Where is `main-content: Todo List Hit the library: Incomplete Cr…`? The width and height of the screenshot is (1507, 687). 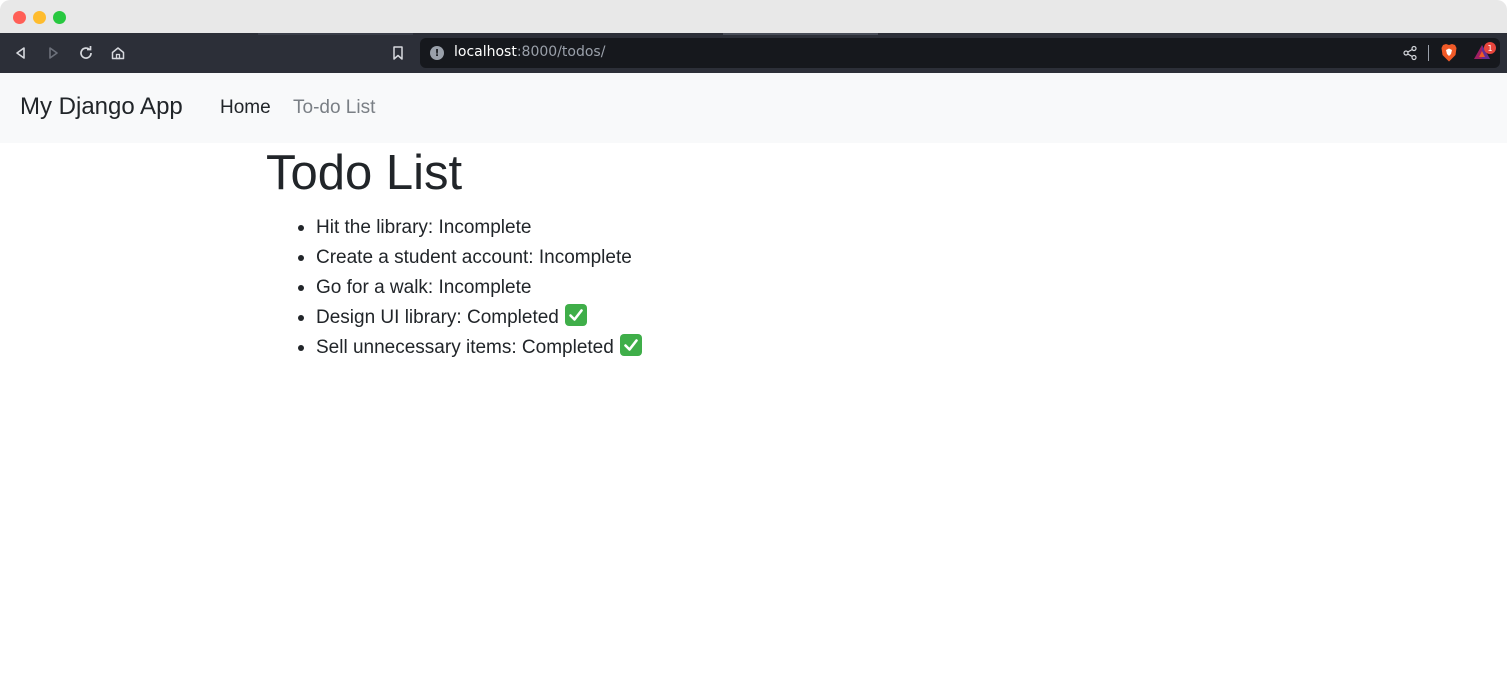 main-content: Todo List Hit the library: Incomplete Cr… is located at coordinates (454, 253).